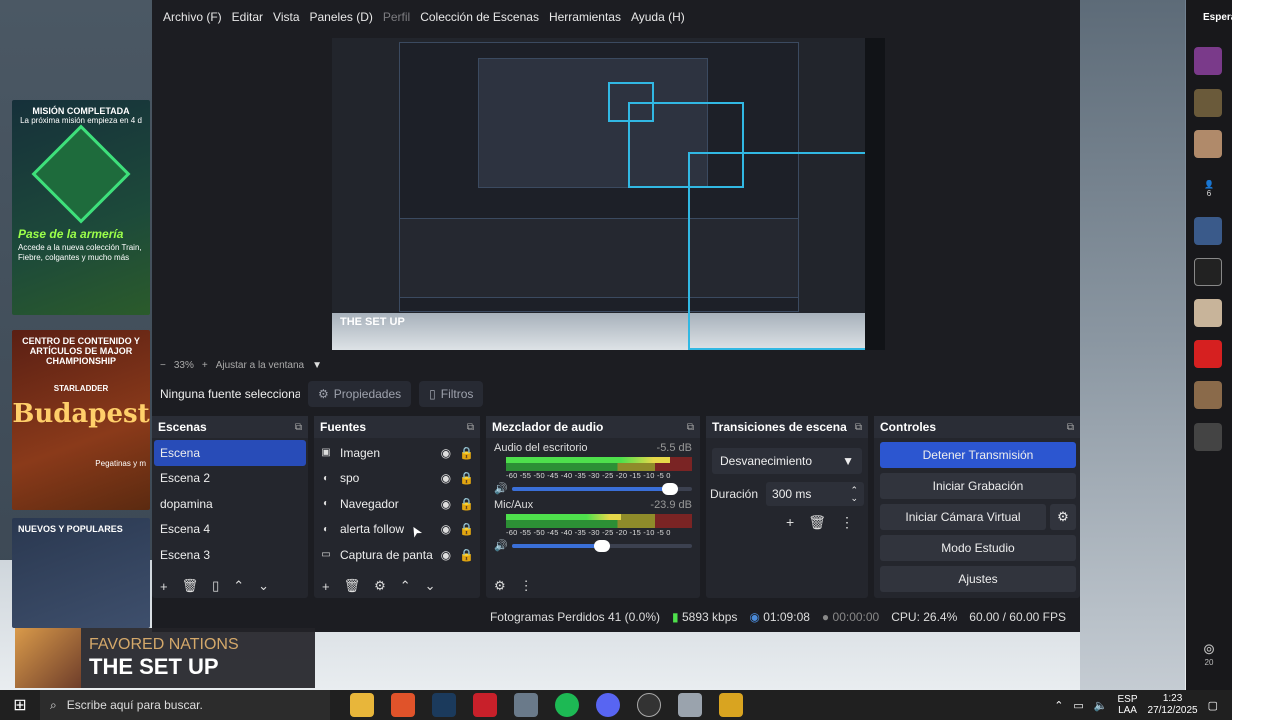 This screenshot has width=1280, height=720. Describe the element at coordinates (260, 365) in the screenshot. I see `fit-window-button: Ajustar a la ventana` at that location.